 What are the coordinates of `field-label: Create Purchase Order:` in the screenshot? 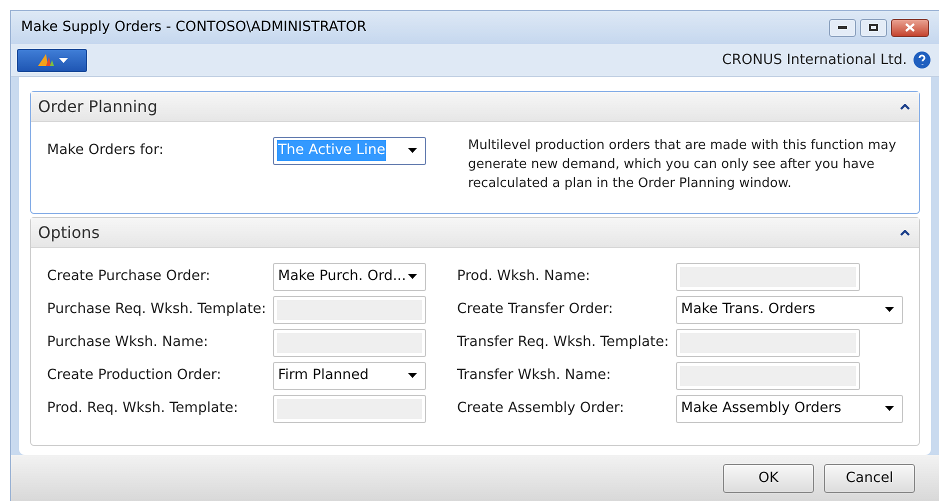 It's located at (129, 276).